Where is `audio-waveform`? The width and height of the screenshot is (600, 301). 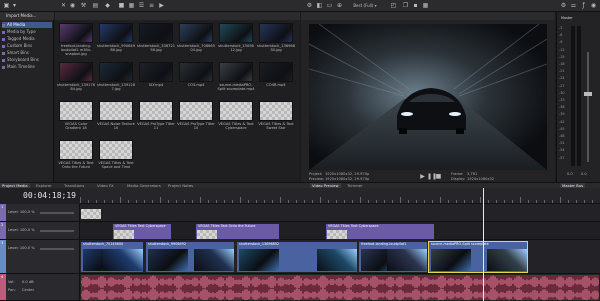
audio-waveform is located at coordinates (340, 287).